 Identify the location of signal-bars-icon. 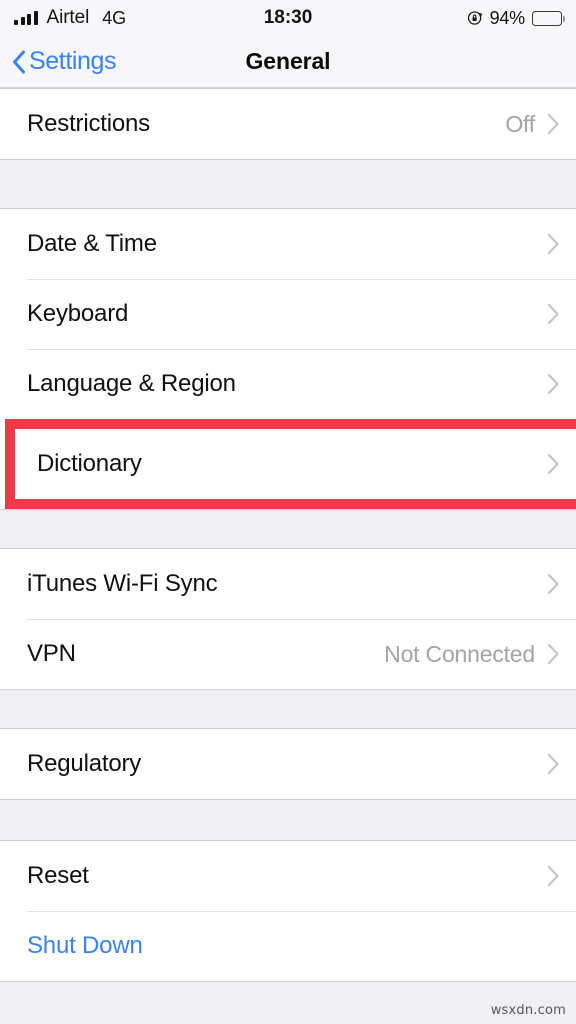
(26, 18).